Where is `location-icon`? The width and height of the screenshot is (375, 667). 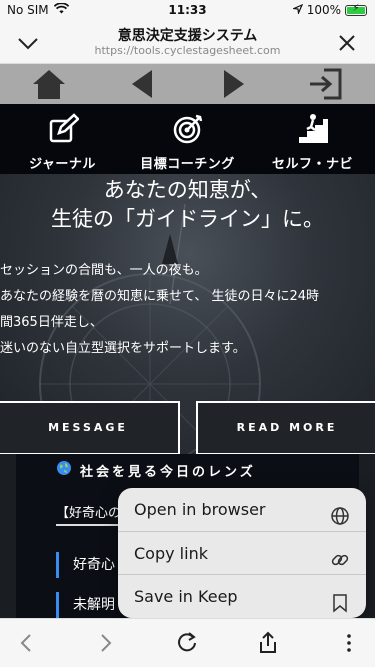
location-icon is located at coordinates (297, 10).